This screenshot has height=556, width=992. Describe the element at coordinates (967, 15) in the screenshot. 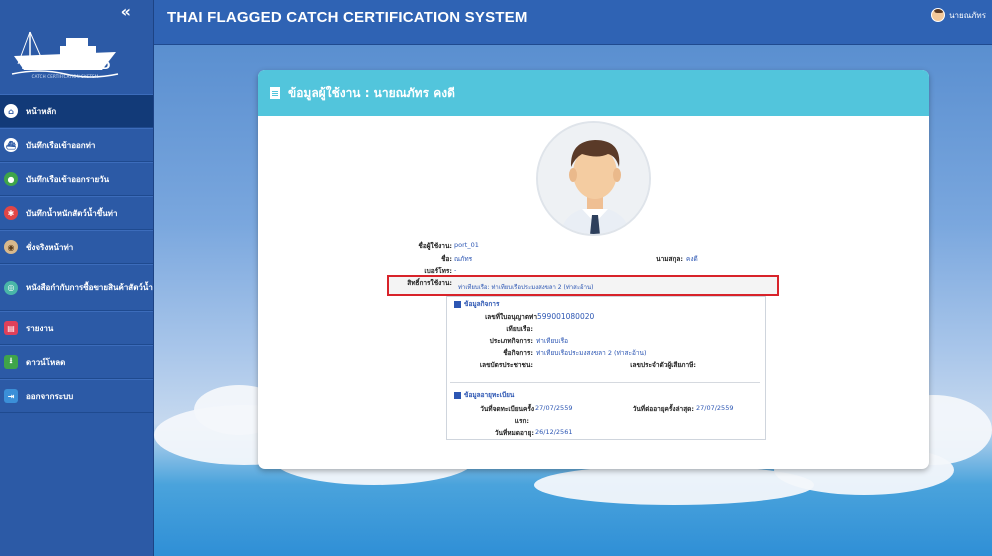

I see `user-name: นายณภัทร` at that location.